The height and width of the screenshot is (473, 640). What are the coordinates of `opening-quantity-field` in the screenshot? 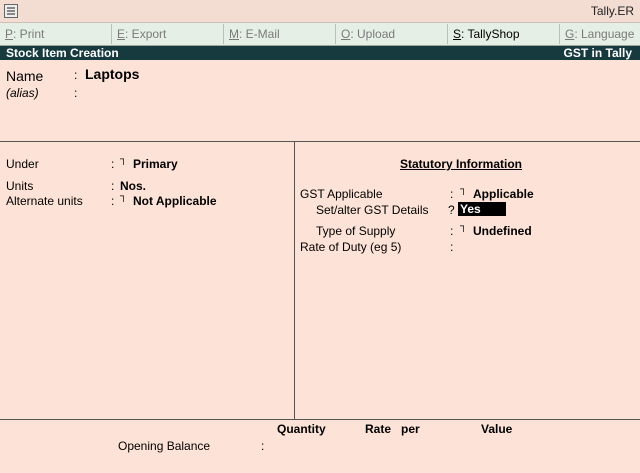 It's located at (315, 446).